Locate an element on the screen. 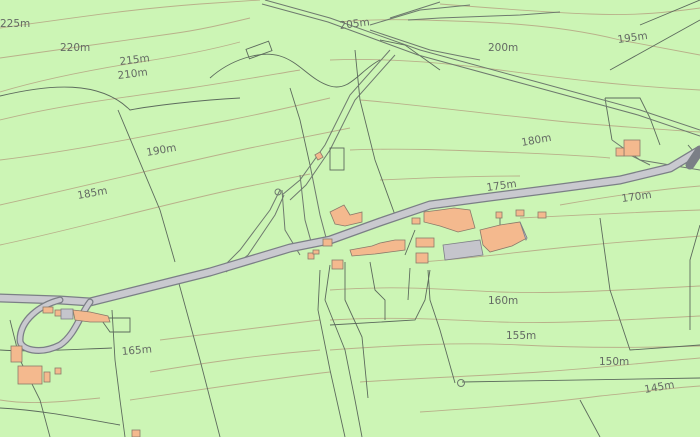 This screenshot has height=437, width=700. contour-label-180m: 180m is located at coordinates (536, 140).